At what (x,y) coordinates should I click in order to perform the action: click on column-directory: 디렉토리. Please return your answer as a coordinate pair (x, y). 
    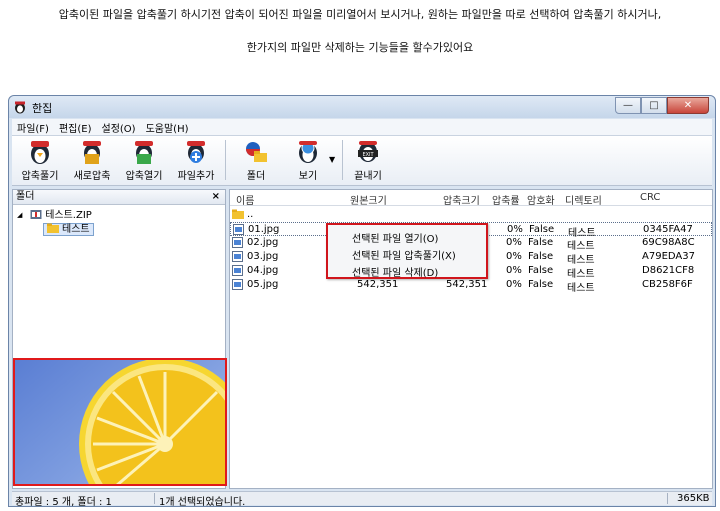
    Looking at the image, I should click on (583, 199).